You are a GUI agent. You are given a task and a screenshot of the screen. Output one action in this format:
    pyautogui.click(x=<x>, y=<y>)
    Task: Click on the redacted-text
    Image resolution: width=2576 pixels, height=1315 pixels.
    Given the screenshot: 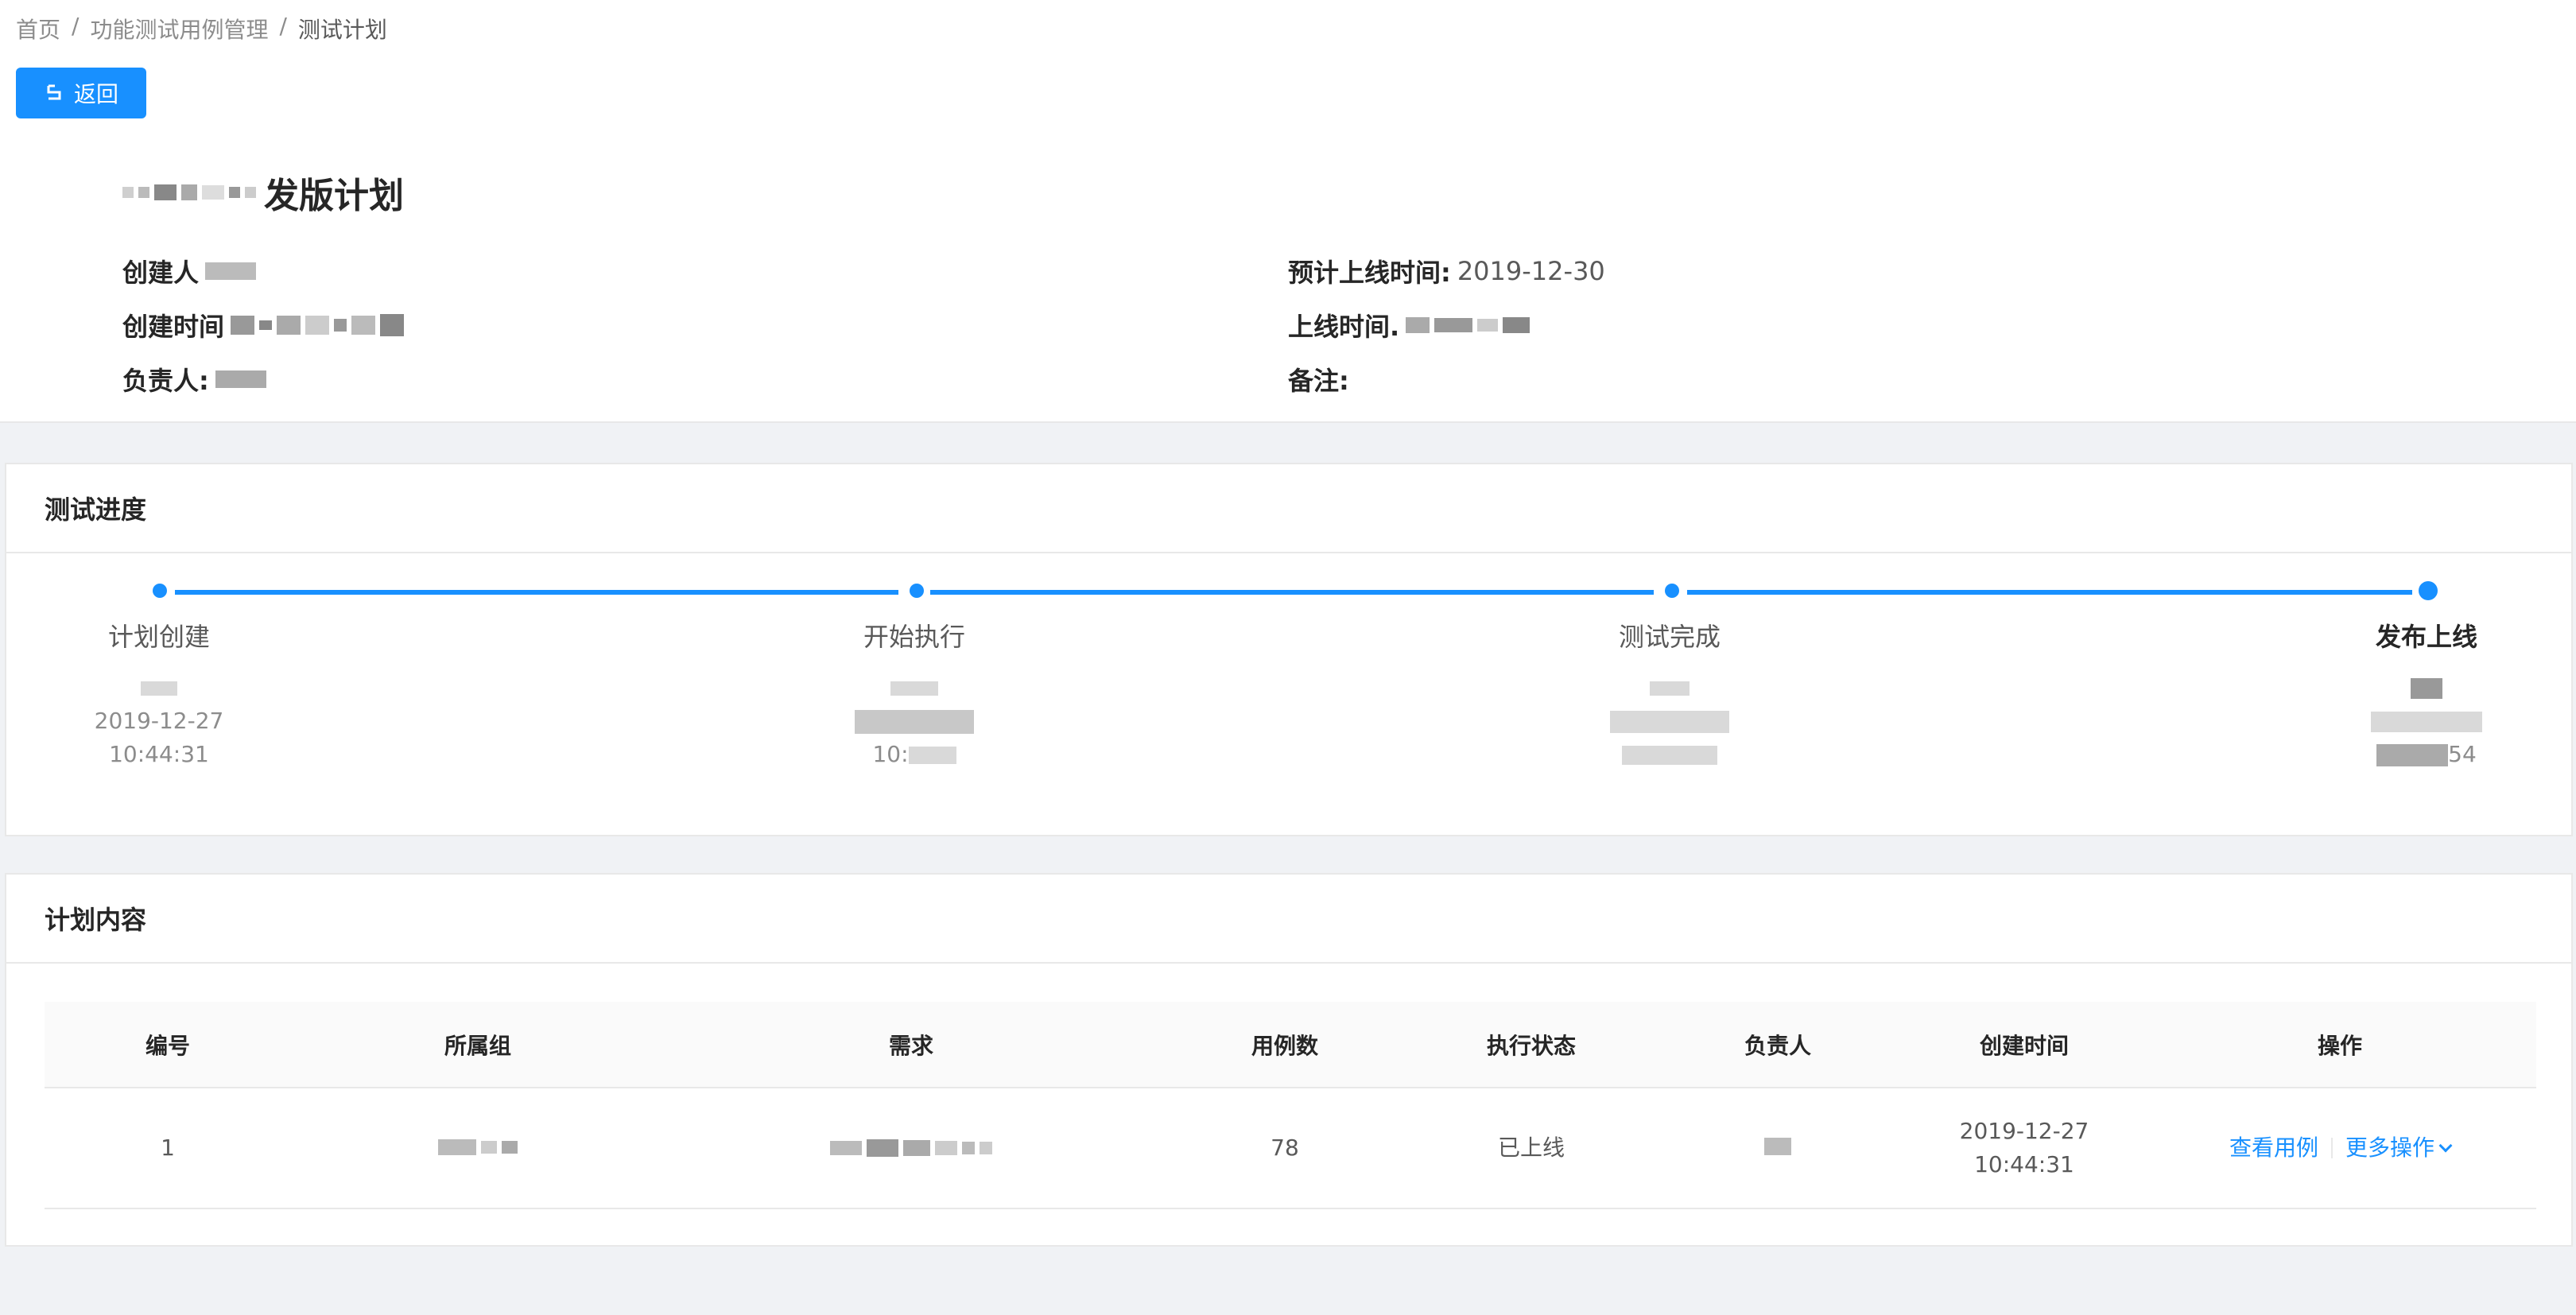 What is the action you would take?
    pyautogui.click(x=189, y=192)
    